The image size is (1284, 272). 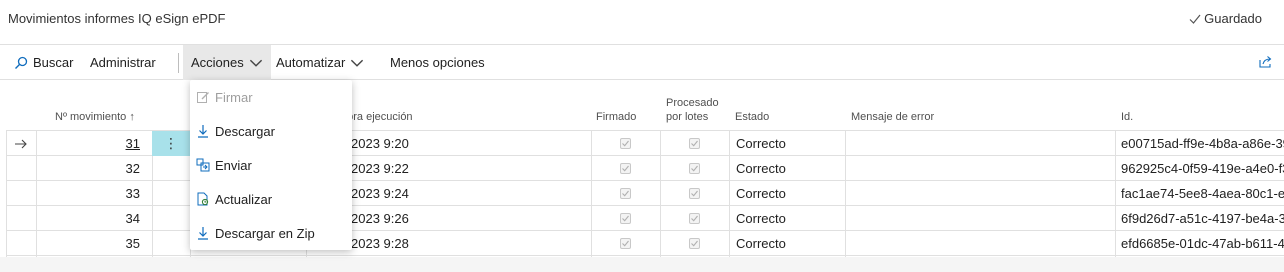 What do you see at coordinates (233, 165) in the screenshot?
I see `menu-item-send-label: Enviar` at bounding box center [233, 165].